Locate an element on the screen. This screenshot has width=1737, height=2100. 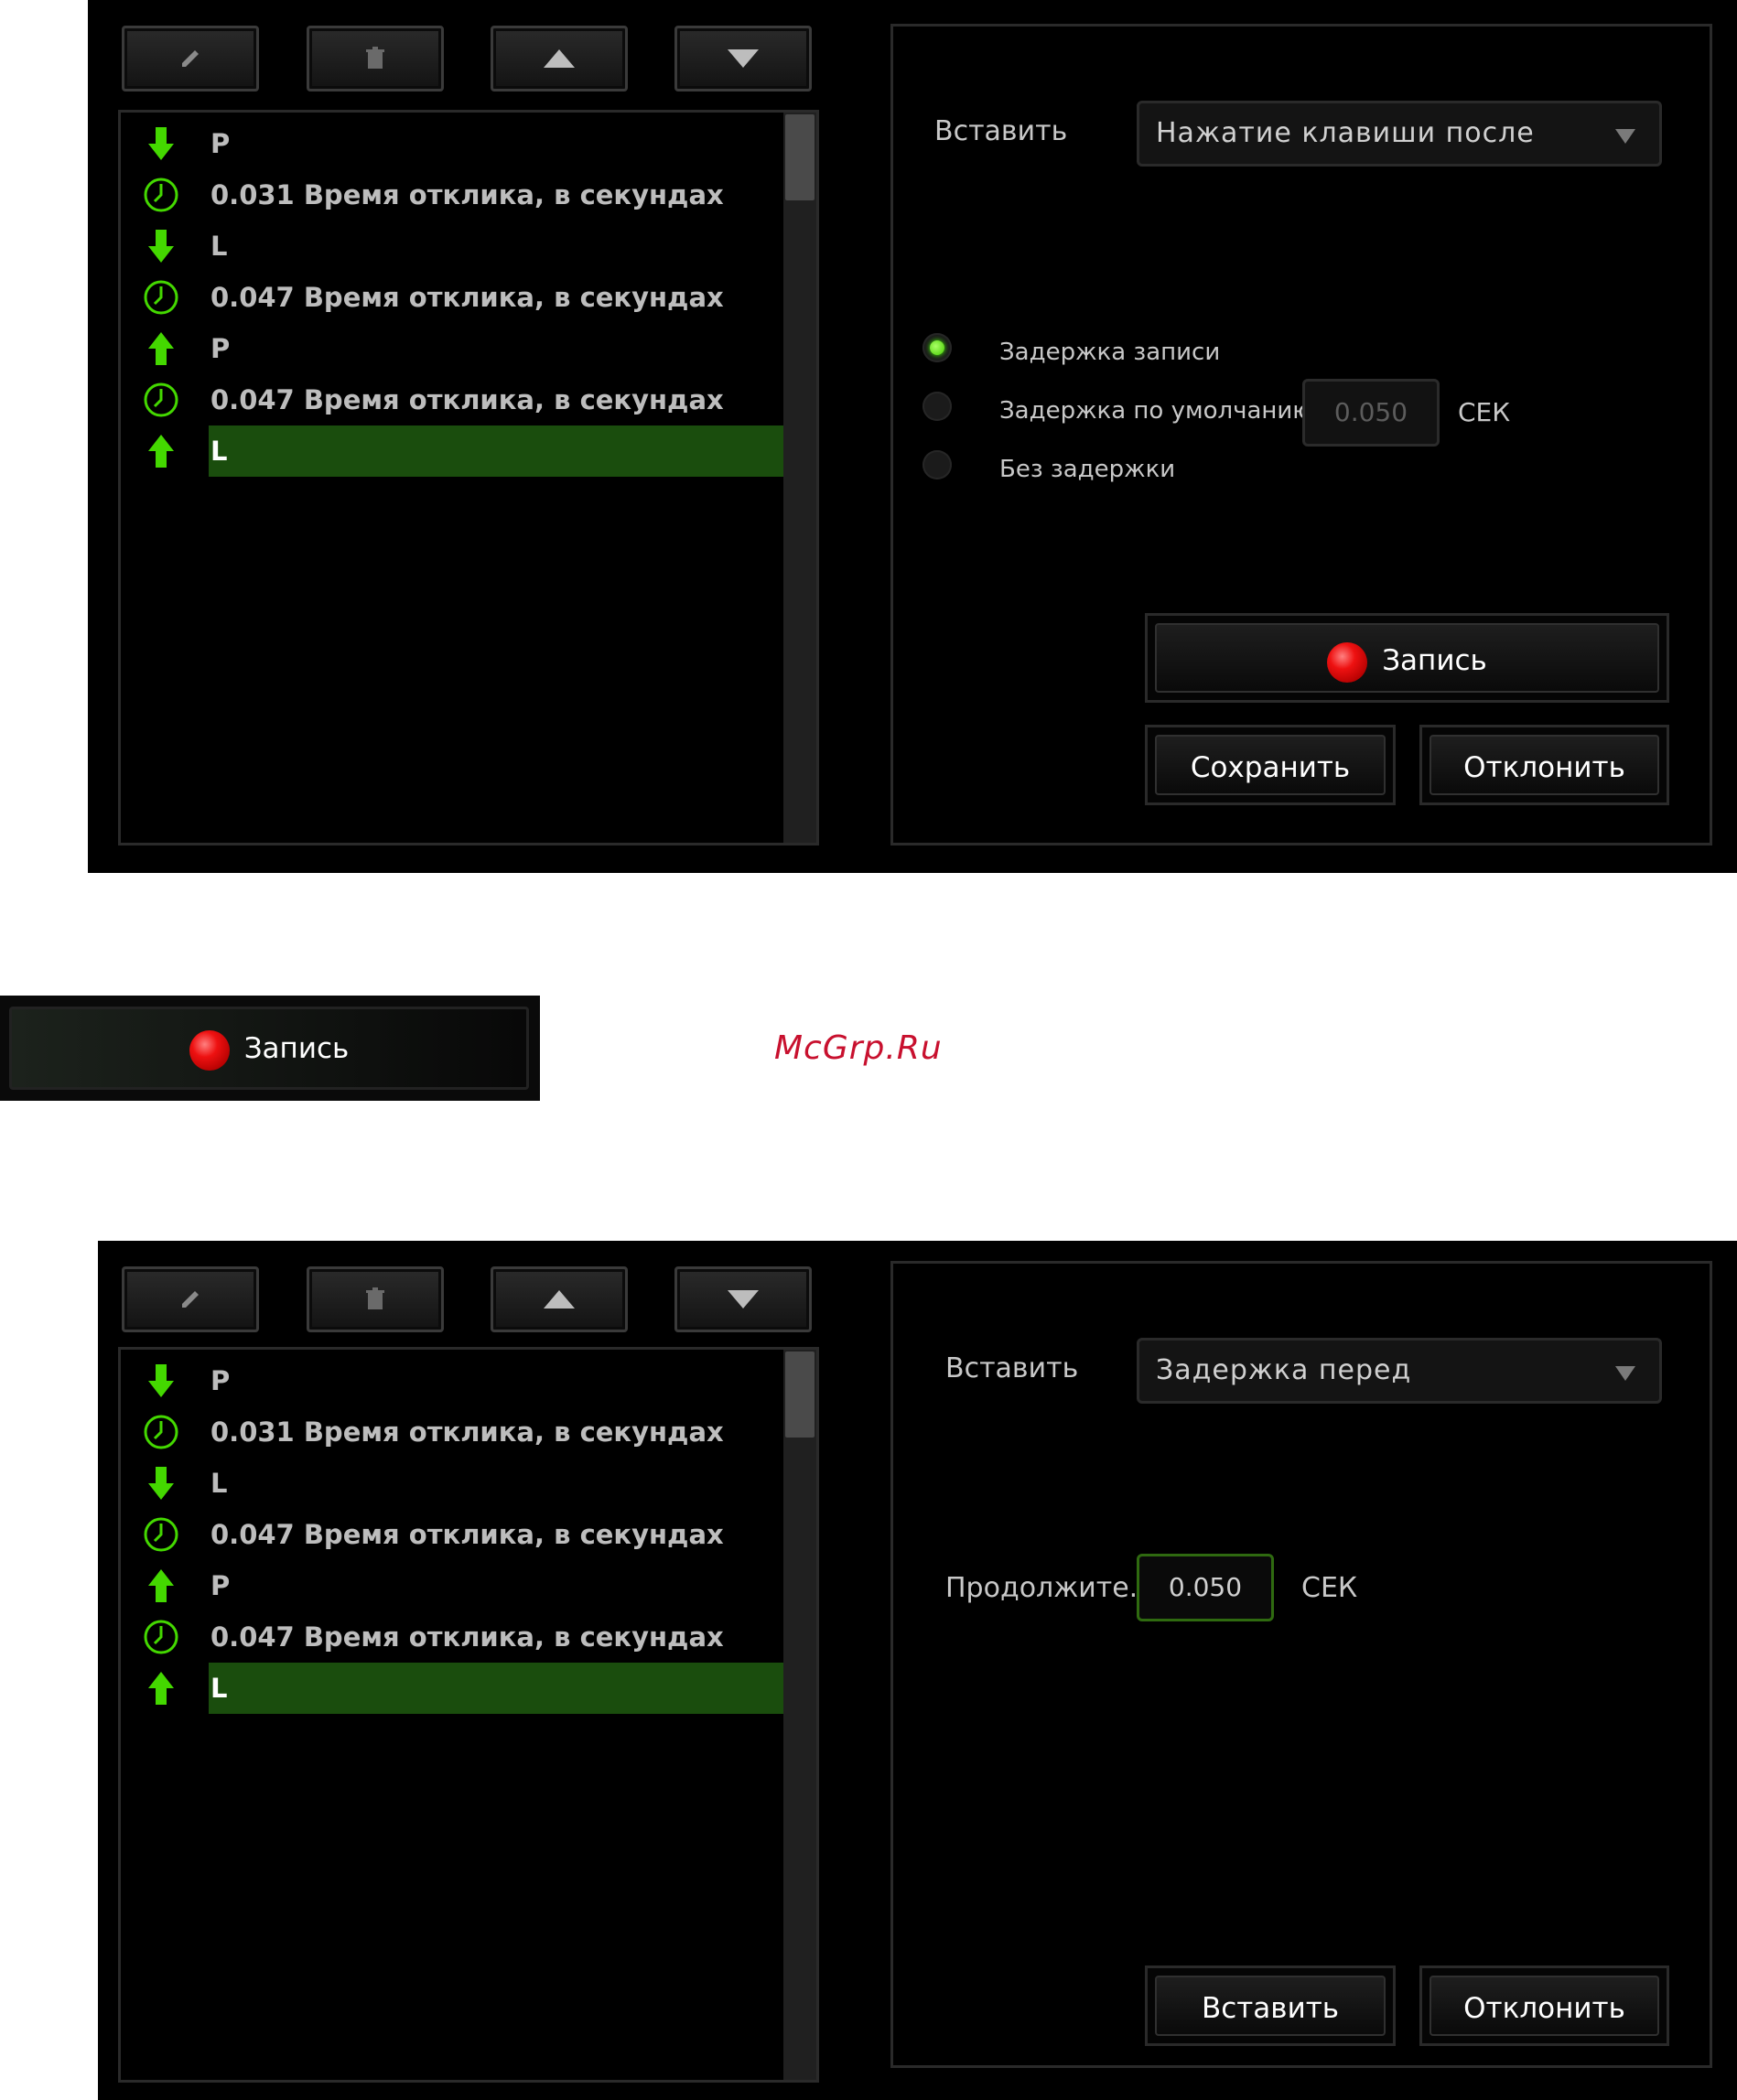
record-button-example-label: Запись is located at coordinates (297, 1048).